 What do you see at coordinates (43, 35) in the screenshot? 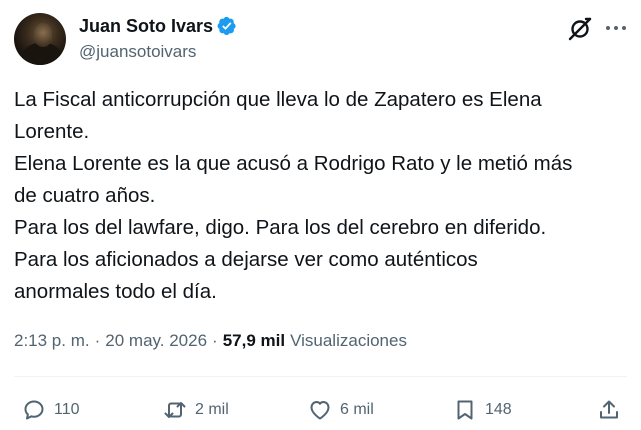
I see `avatar-face` at bounding box center [43, 35].